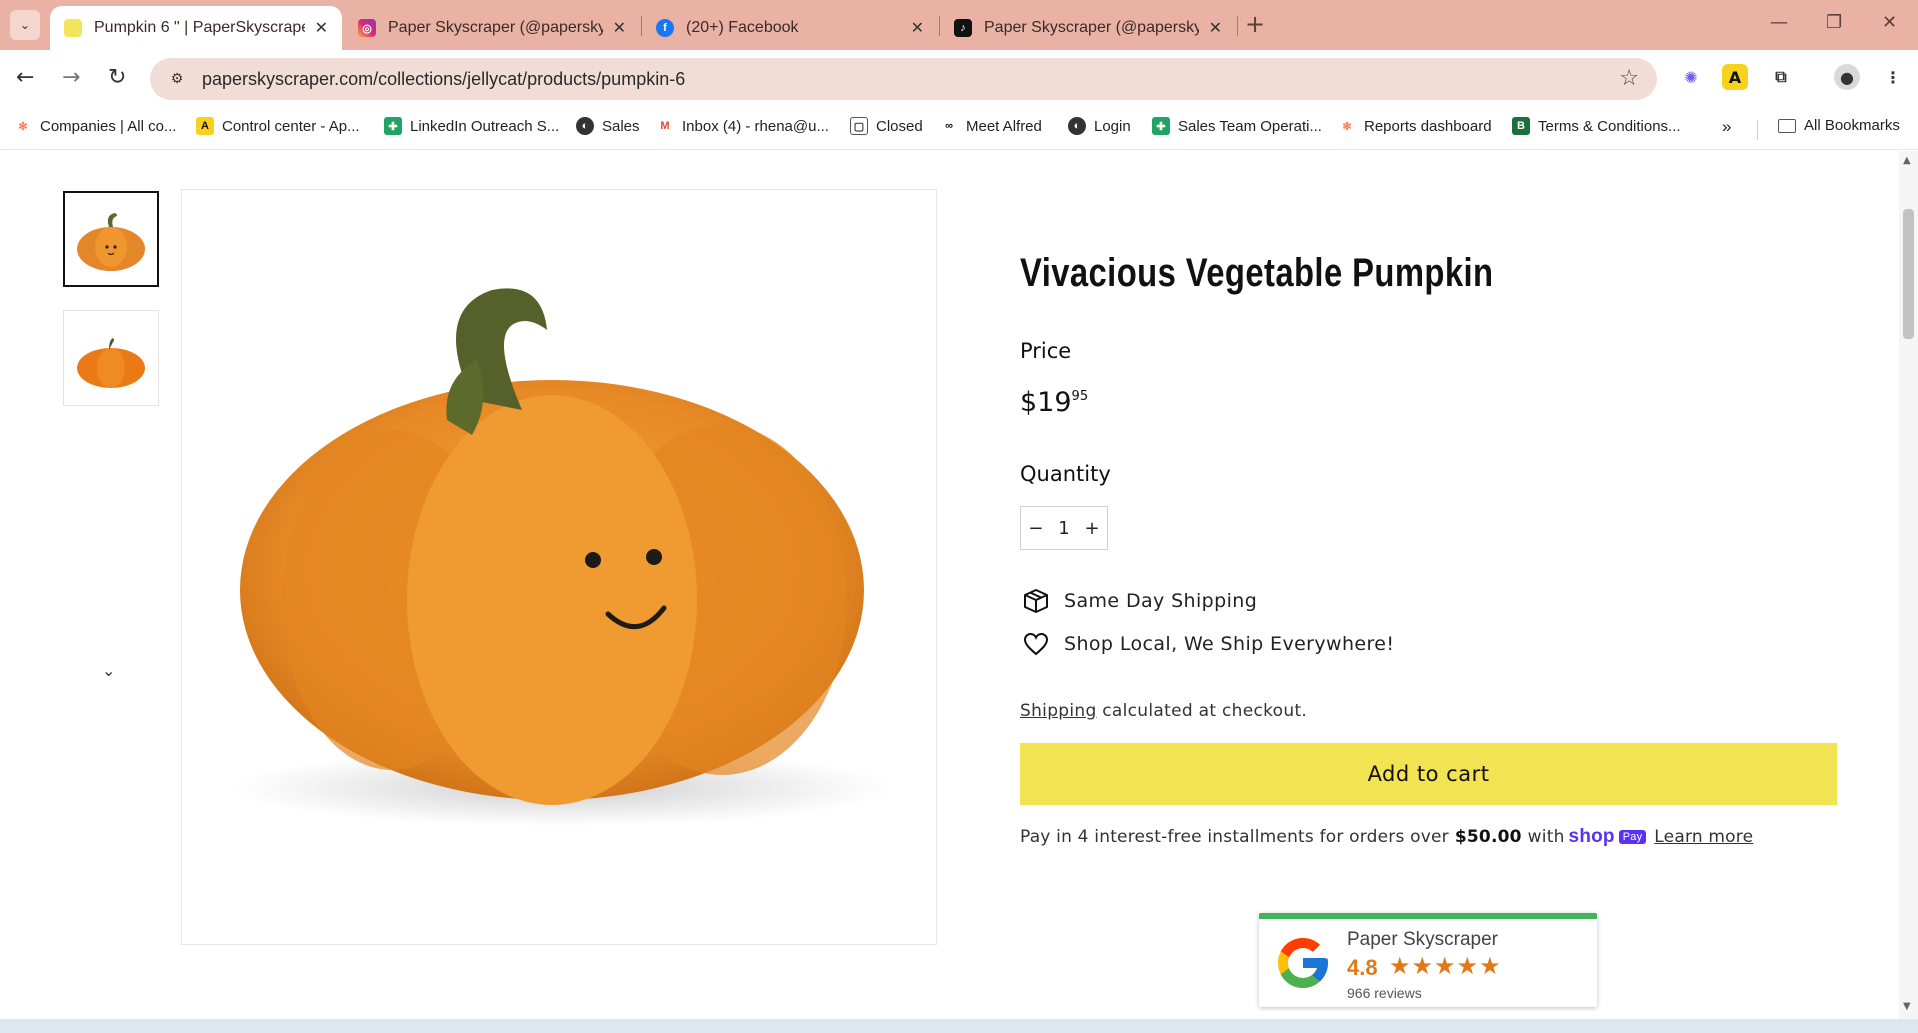  I want to click on price-label: Price, so click(1046, 351).